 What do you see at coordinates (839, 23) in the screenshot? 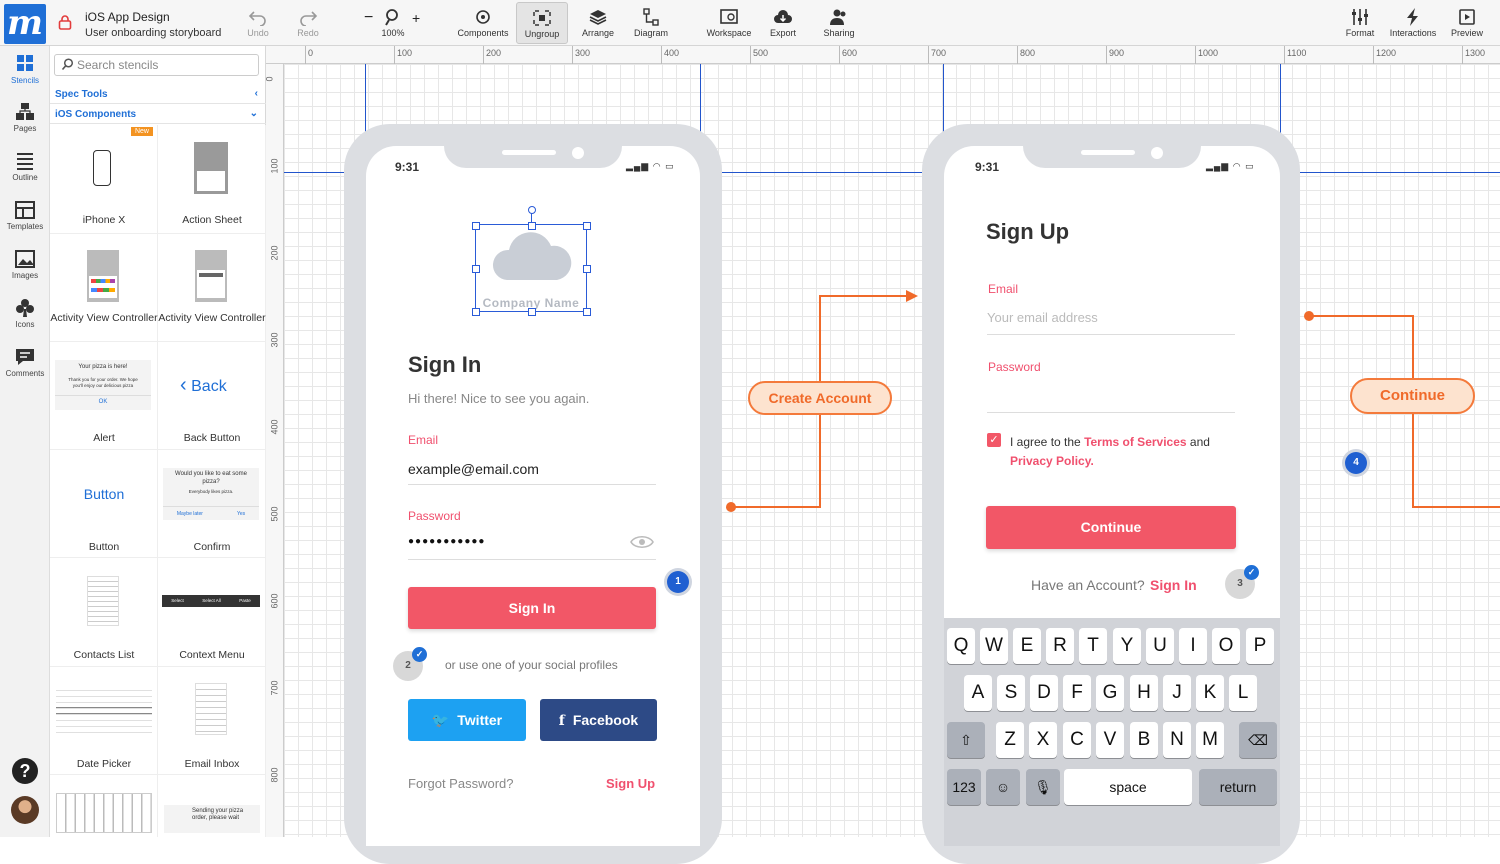
I see `sharing-button: Sharing` at bounding box center [839, 23].